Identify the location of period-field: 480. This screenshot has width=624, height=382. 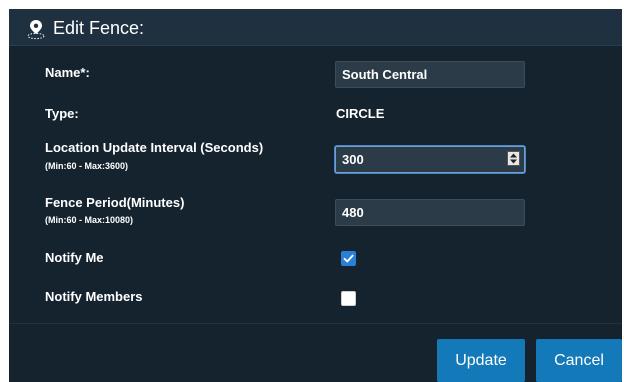
(430, 212).